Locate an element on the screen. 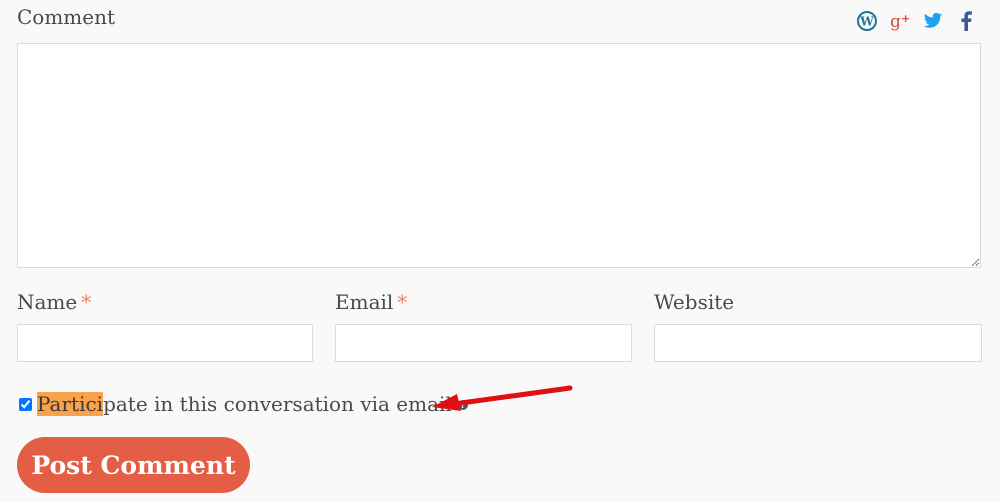  comment-label: Comment is located at coordinates (66, 17).